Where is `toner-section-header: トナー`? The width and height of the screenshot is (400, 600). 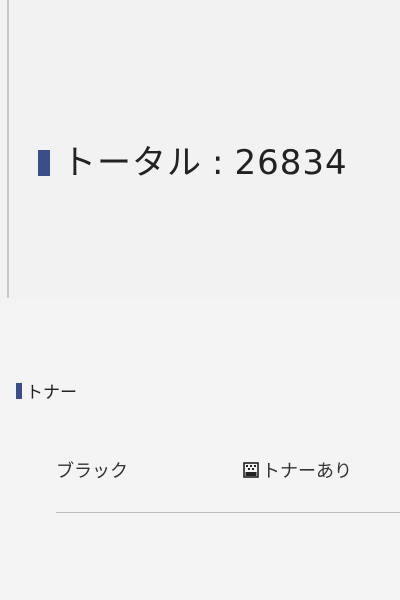 toner-section-header: トナー is located at coordinates (46, 390).